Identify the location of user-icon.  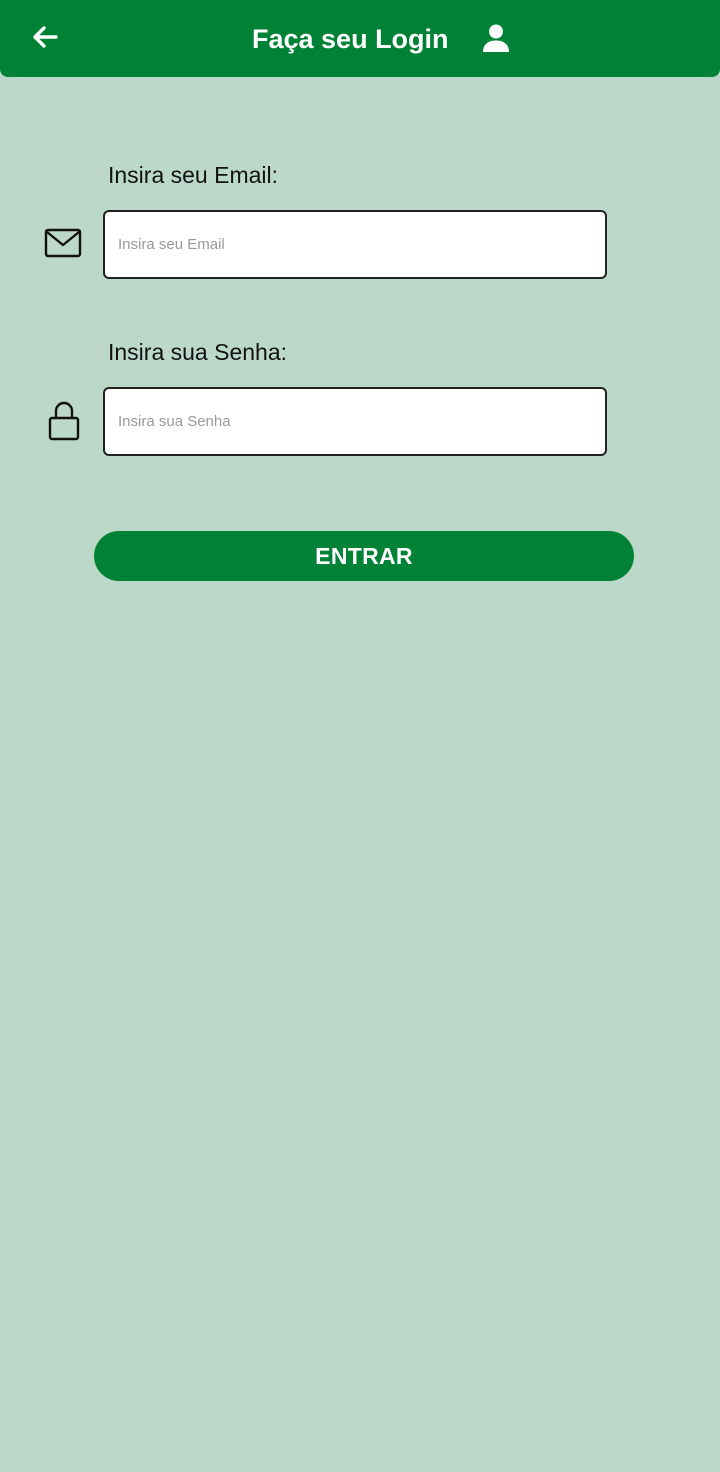
(496, 38).